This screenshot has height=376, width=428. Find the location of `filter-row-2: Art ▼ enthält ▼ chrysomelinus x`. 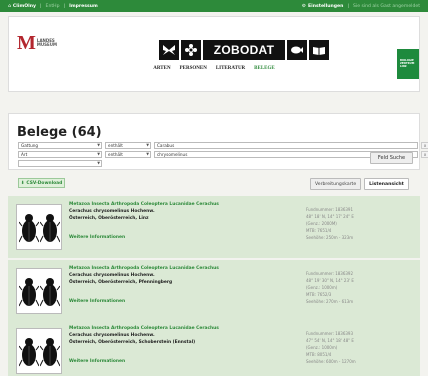

filter-row-2: Art ▼ enthält ▼ chrysomelinus x is located at coordinates (223, 154).